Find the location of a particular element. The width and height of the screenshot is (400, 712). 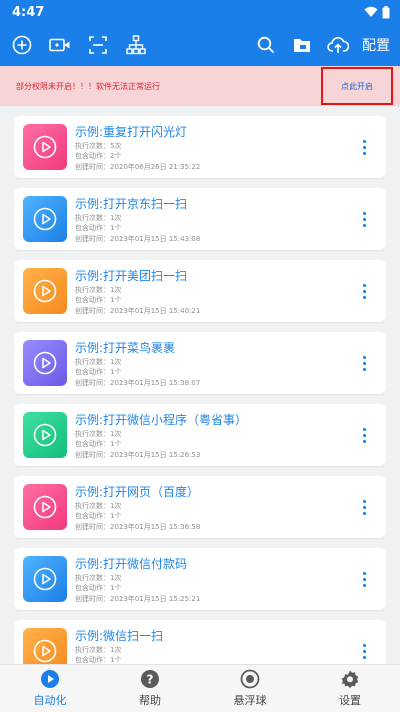

settings-gear-icon is located at coordinates (350, 679).